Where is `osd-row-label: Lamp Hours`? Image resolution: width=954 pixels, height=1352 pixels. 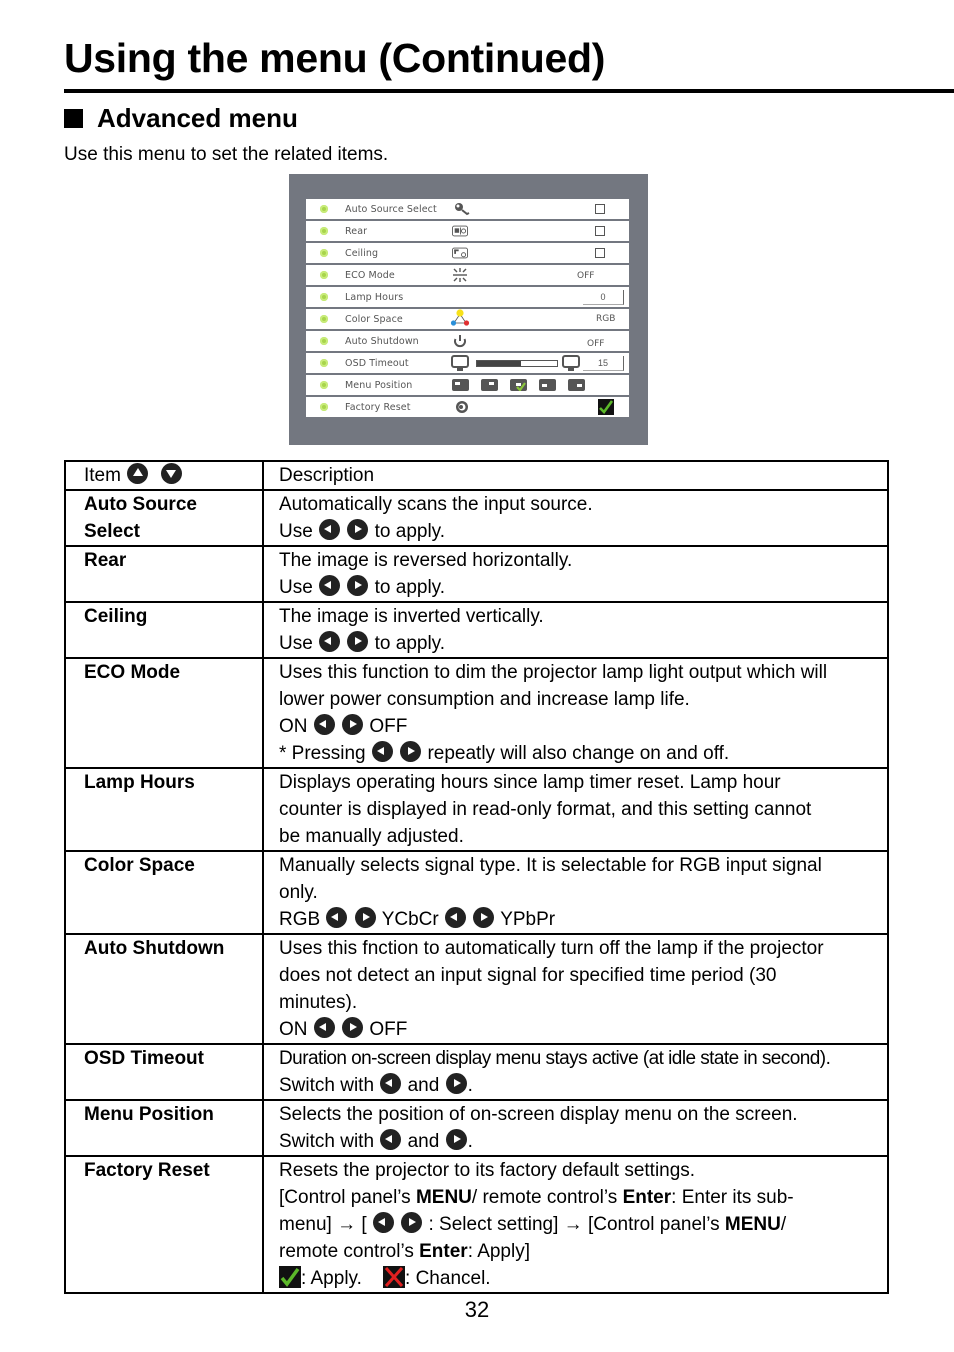 osd-row-label: Lamp Hours is located at coordinates (374, 297).